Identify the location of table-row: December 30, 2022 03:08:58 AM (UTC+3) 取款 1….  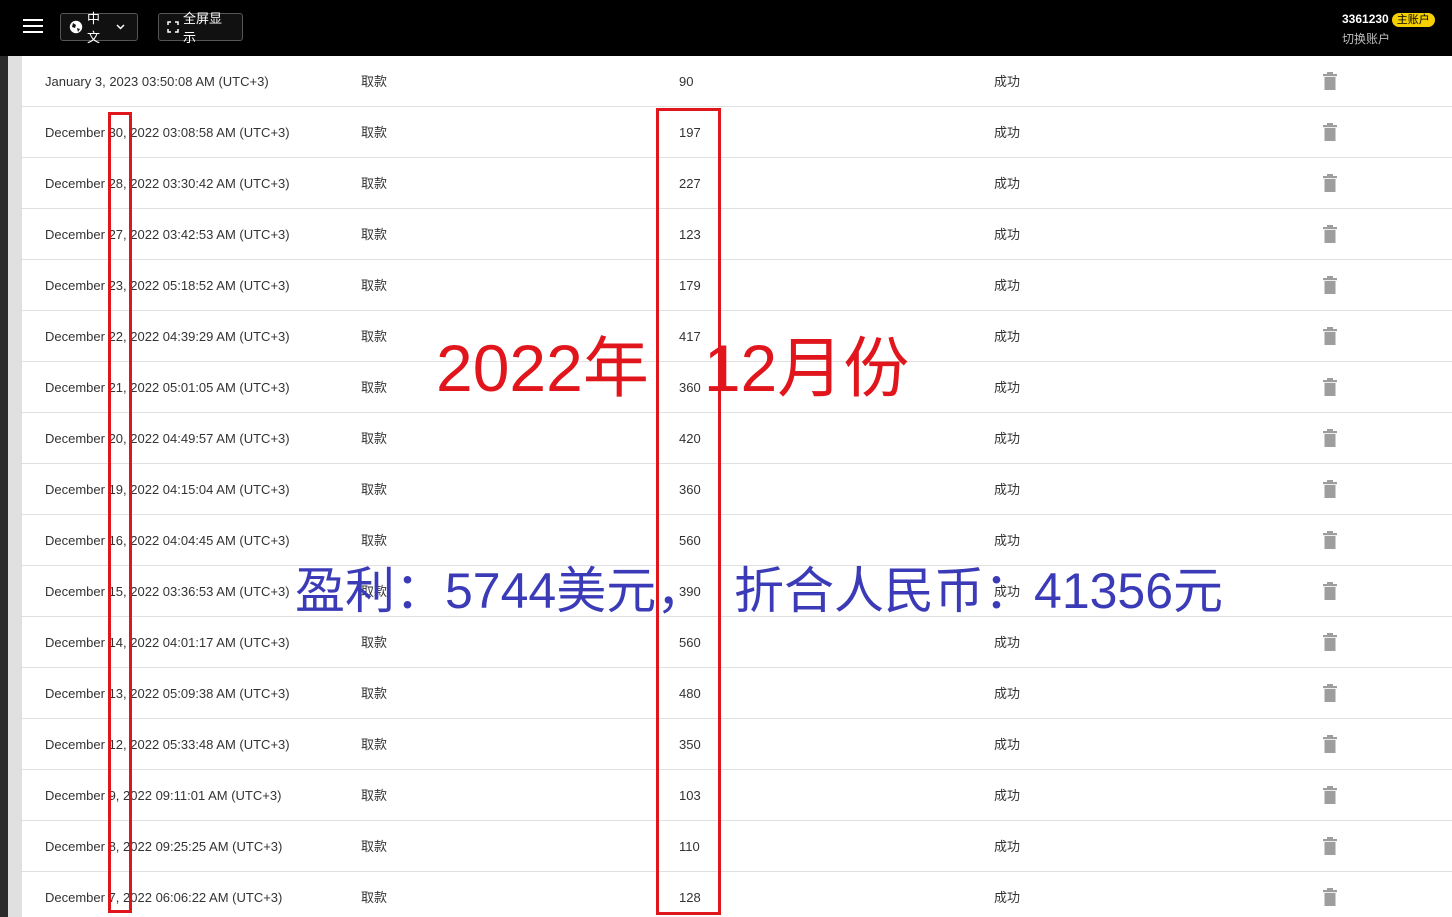
(737, 132).